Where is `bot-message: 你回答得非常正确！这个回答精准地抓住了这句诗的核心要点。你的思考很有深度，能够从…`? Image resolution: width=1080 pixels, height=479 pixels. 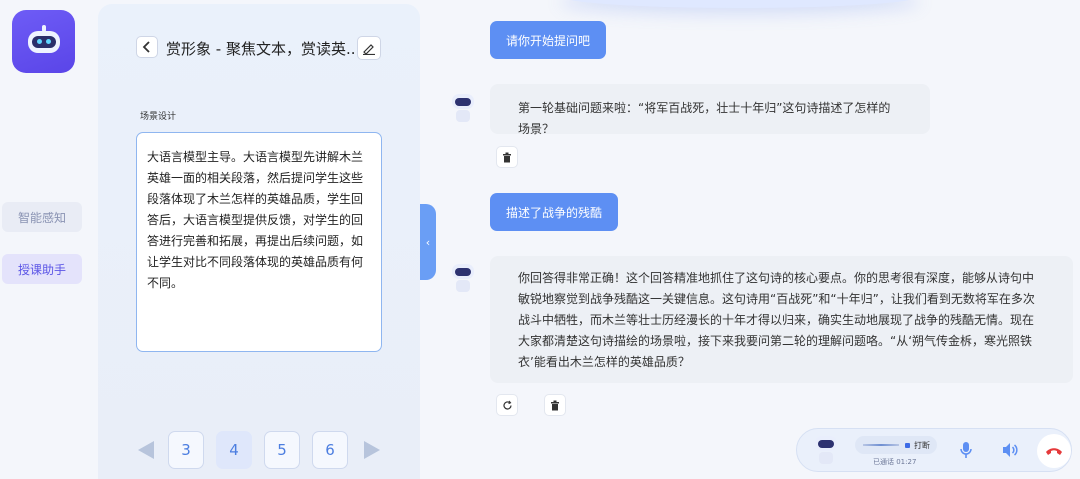
bot-message: 你回答得非常正确！这个回答精准地抓住了这句诗的核心要点。你的思考很有深度，能够从… is located at coordinates (781, 319).